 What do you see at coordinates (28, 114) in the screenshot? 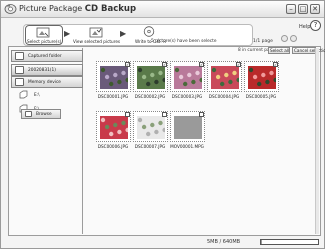
I see `browse-icon` at bounding box center [28, 114].